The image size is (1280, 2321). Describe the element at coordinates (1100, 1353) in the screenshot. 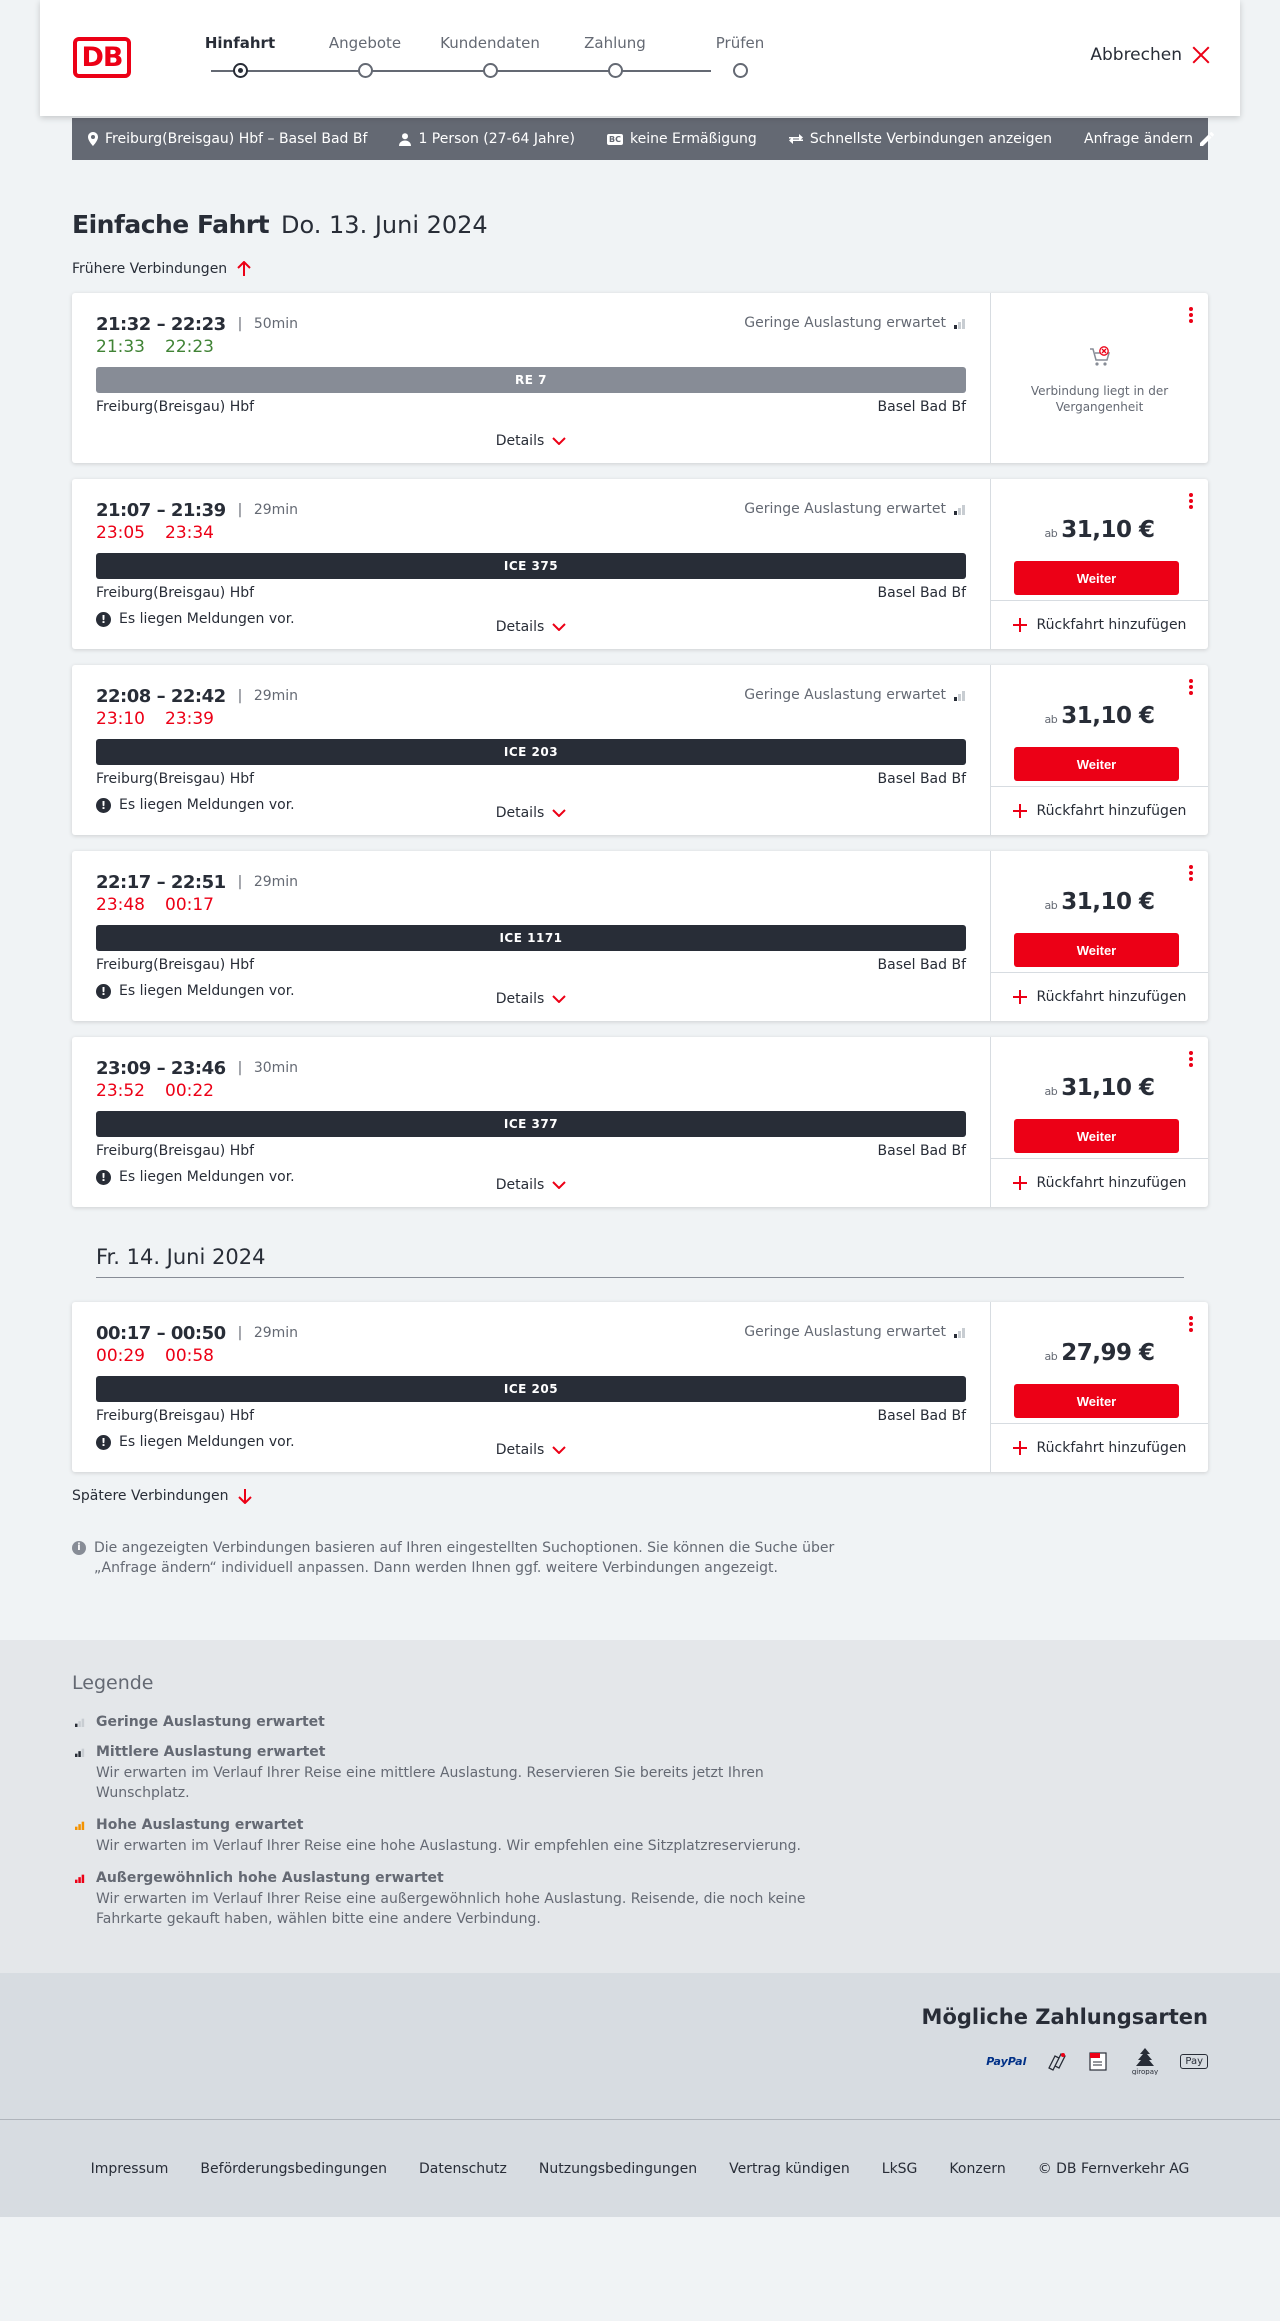

I see `price-value: ab 27,99 €` at that location.